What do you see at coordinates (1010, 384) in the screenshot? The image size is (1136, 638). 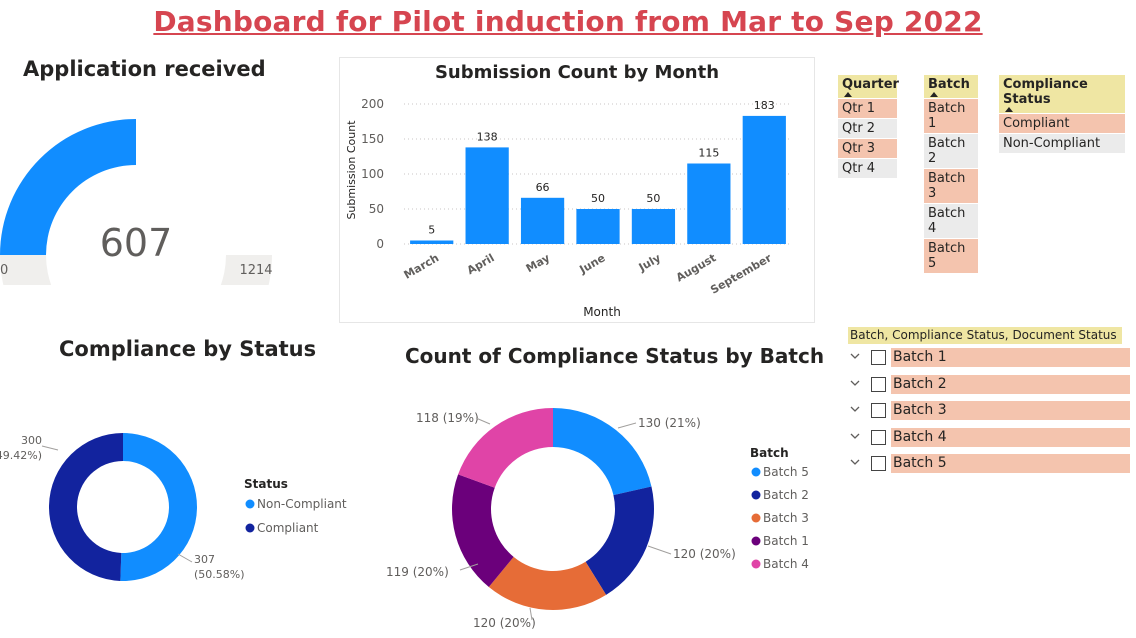 I see `hierarchy-item-label: Batch 2` at bounding box center [1010, 384].